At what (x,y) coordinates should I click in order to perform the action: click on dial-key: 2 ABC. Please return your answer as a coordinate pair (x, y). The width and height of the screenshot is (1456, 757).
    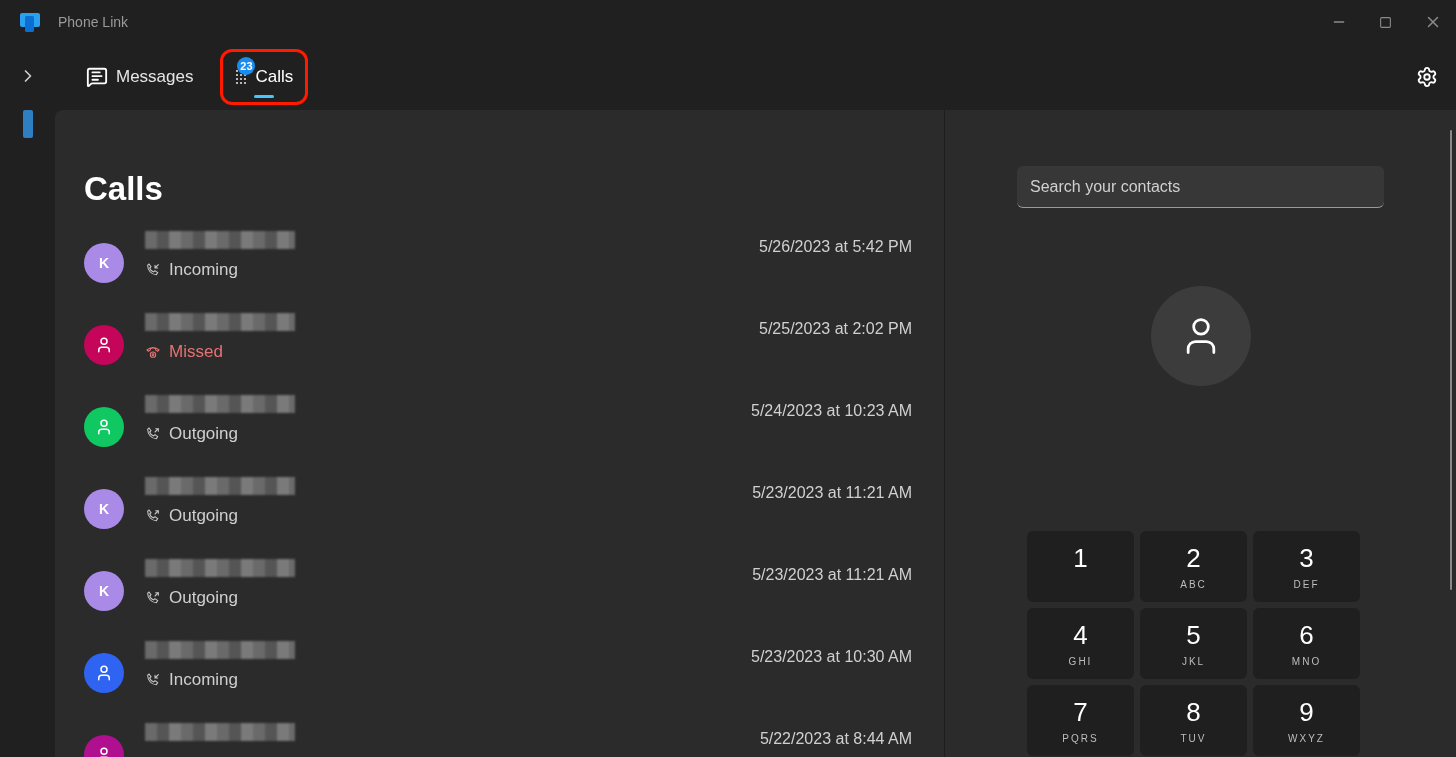
    Looking at the image, I should click on (1193, 566).